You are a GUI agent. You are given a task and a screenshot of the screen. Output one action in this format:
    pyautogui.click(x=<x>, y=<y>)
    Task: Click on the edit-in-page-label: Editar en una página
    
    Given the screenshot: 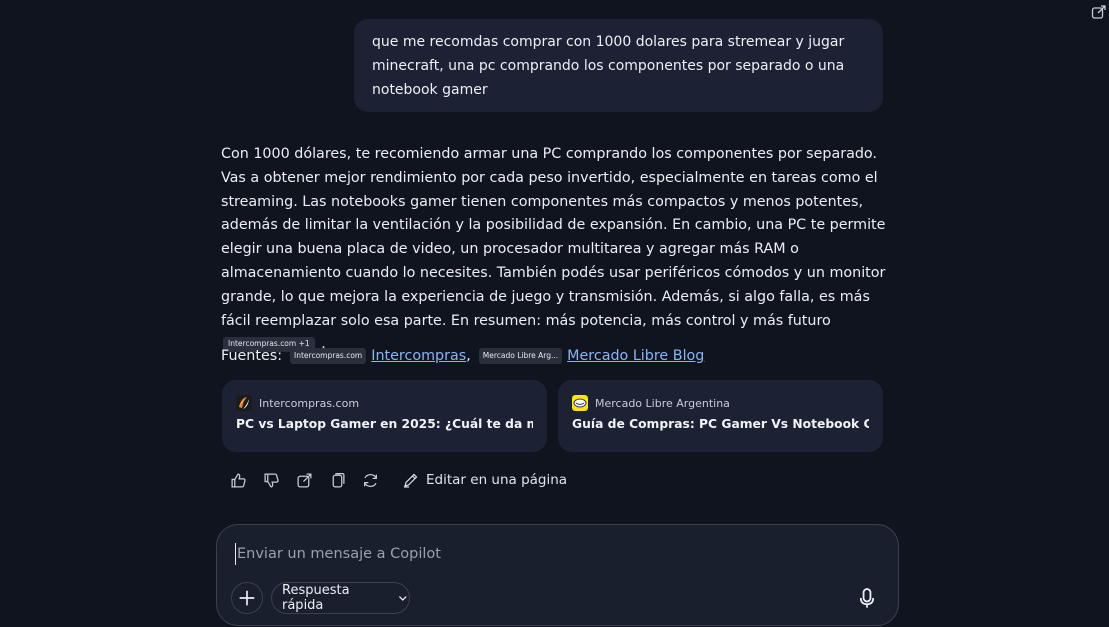 What is the action you would take?
    pyautogui.click(x=497, y=480)
    